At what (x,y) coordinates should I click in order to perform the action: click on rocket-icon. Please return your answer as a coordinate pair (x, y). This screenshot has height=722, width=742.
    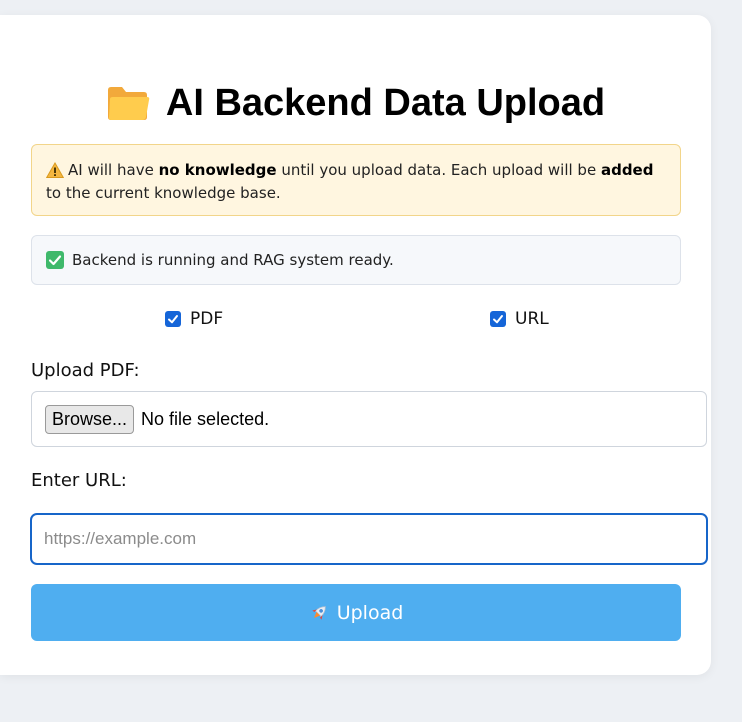
    Looking at the image, I should click on (319, 613).